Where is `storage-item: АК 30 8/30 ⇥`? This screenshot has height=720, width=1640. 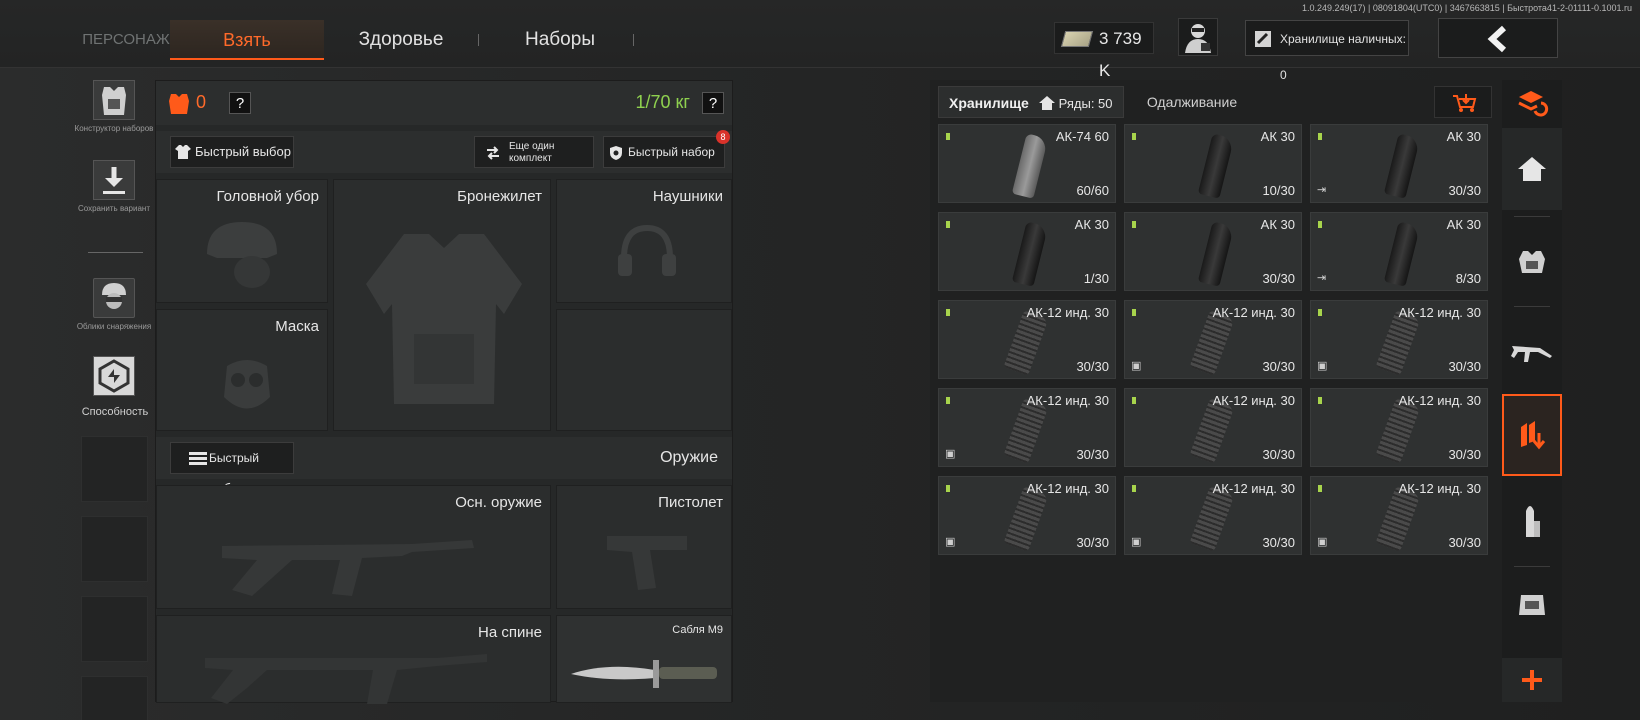
storage-item: АК 30 8/30 ⇥ is located at coordinates (1399, 251).